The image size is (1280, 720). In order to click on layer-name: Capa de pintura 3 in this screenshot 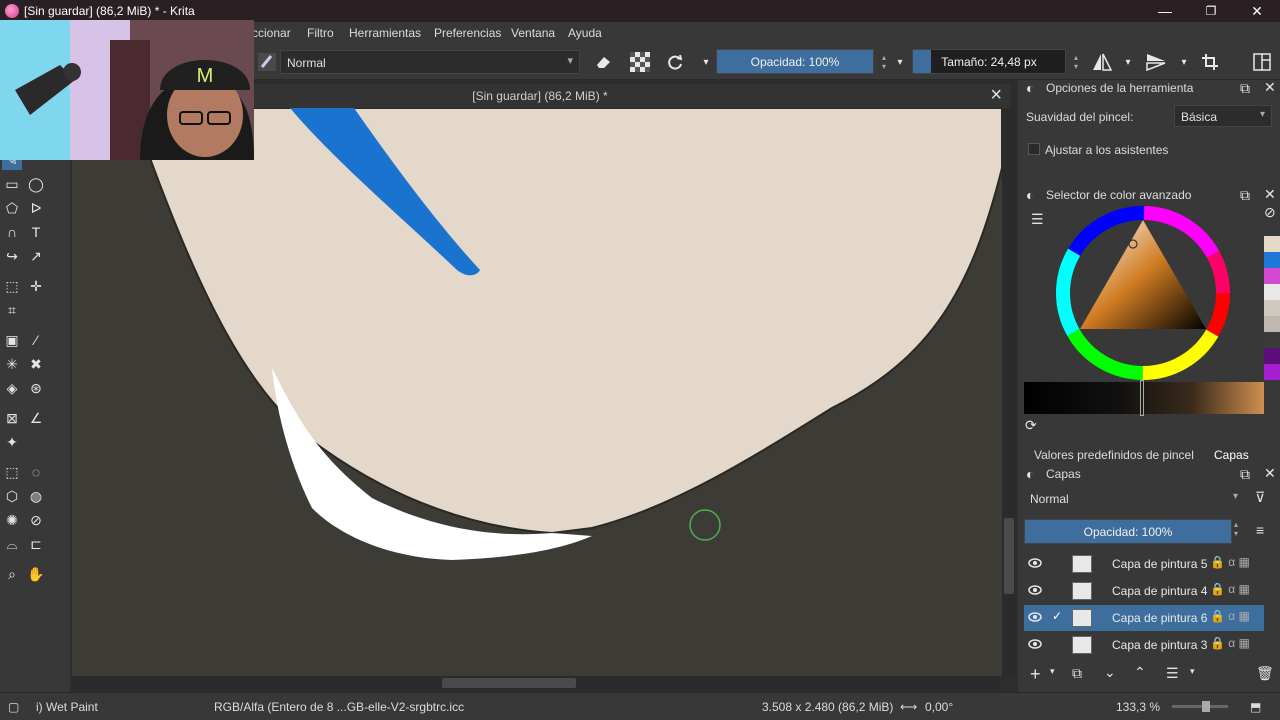, I will do `click(1159, 645)`.